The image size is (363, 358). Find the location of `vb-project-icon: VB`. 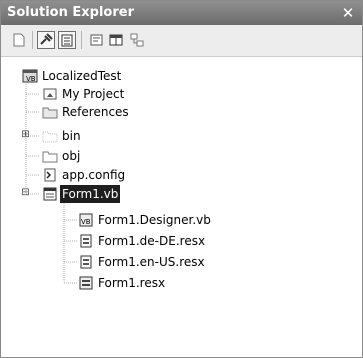

vb-project-icon: VB is located at coordinates (30, 76).